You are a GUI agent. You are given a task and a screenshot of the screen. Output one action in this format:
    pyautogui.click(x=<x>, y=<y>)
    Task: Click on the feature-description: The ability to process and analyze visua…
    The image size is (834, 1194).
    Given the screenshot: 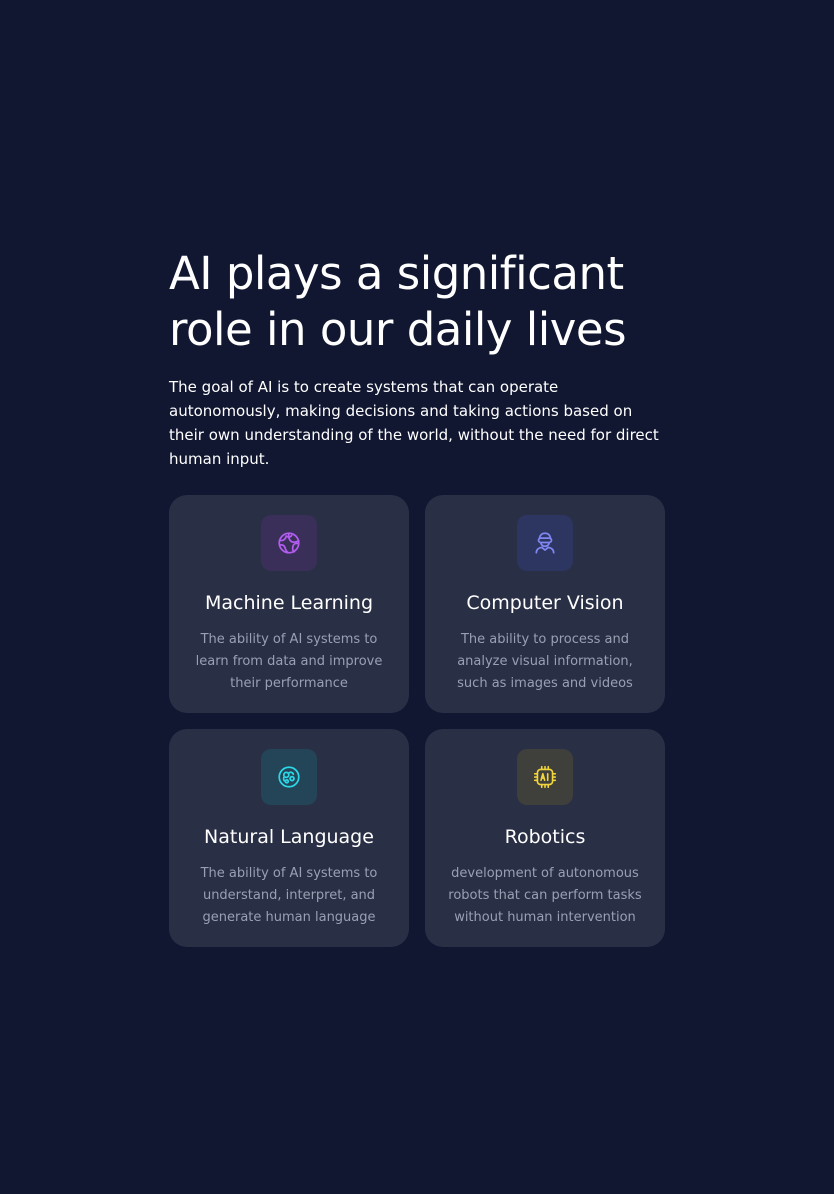 What is the action you would take?
    pyautogui.click(x=545, y=661)
    